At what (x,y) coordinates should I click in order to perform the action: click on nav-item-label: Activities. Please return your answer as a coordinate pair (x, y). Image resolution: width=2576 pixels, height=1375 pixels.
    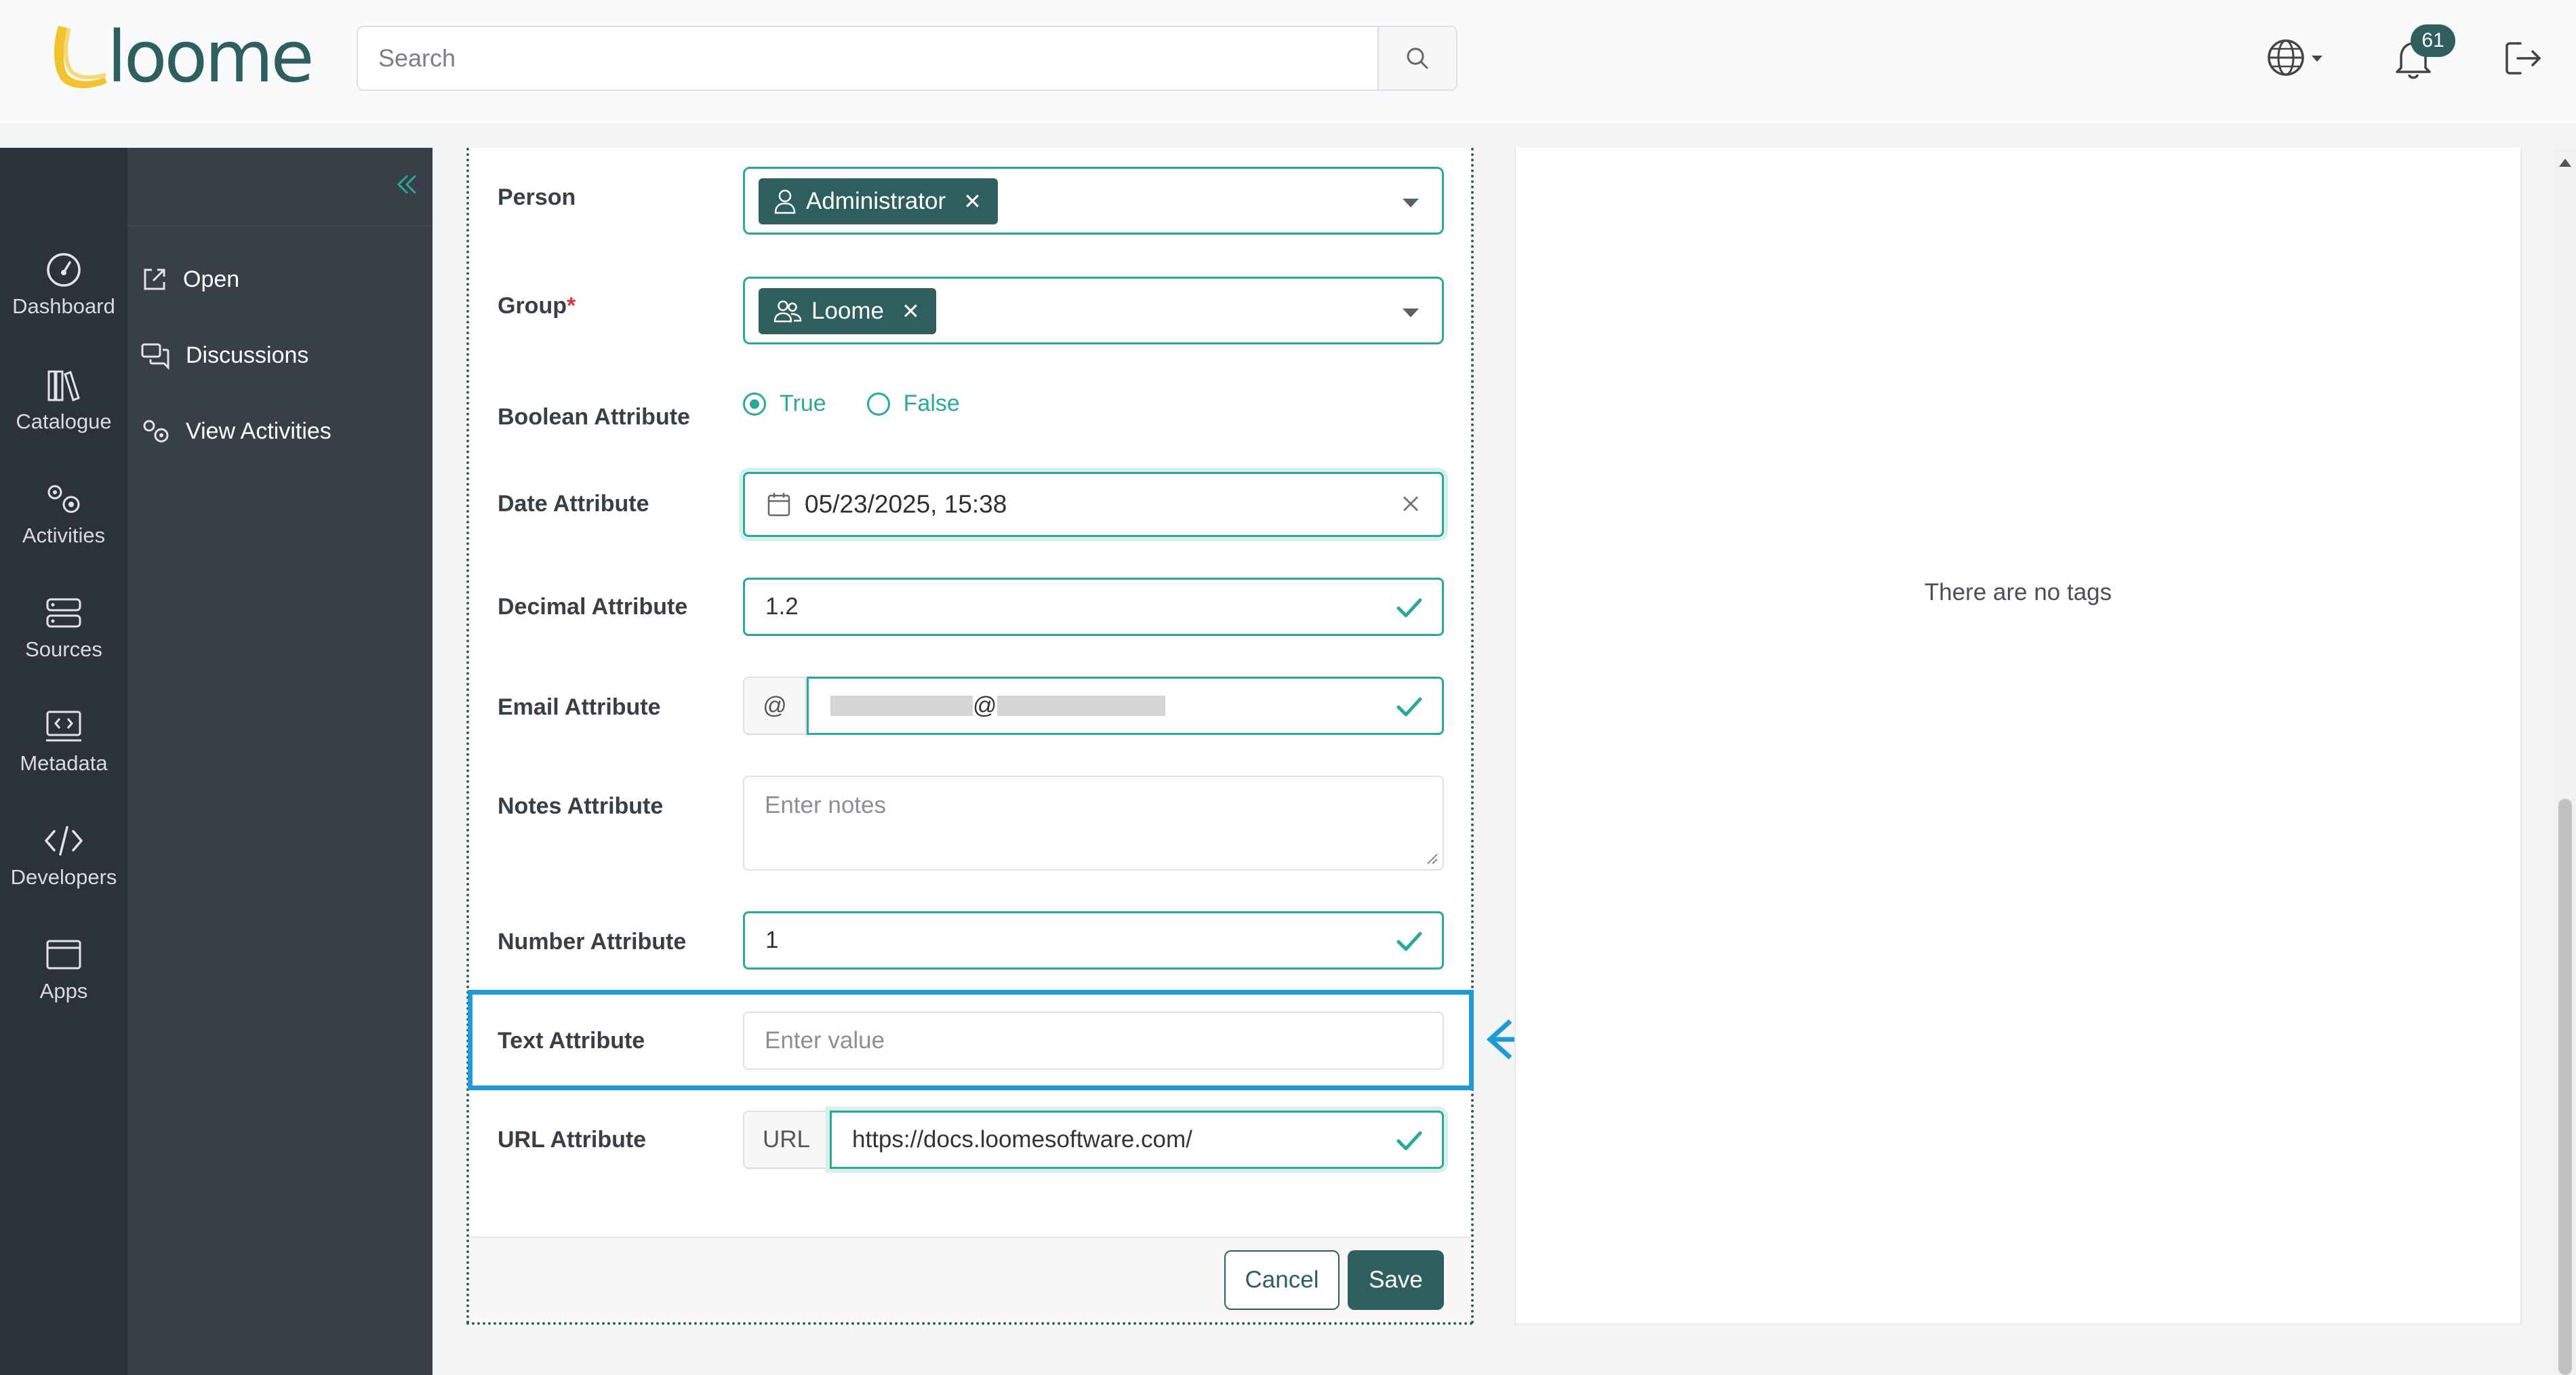
    Looking at the image, I should click on (64, 535).